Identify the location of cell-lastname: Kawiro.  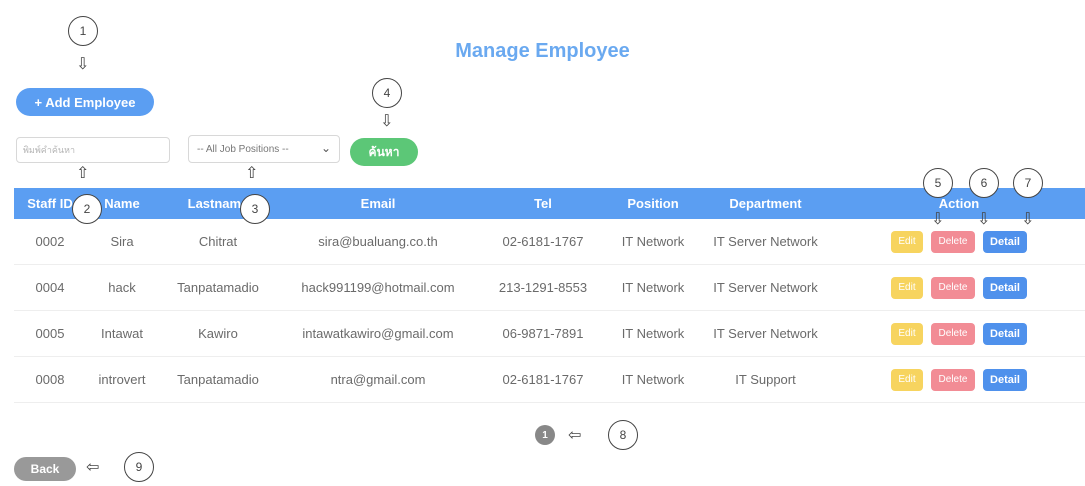
(218, 333).